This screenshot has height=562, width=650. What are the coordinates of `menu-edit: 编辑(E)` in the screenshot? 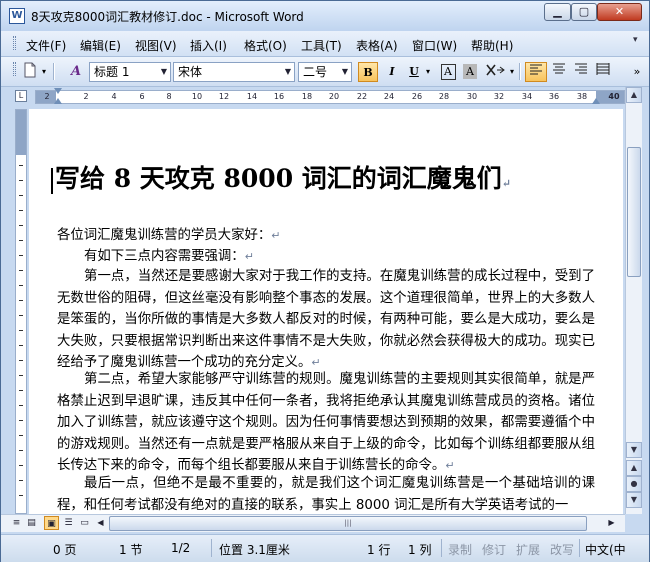 It's located at (100, 45).